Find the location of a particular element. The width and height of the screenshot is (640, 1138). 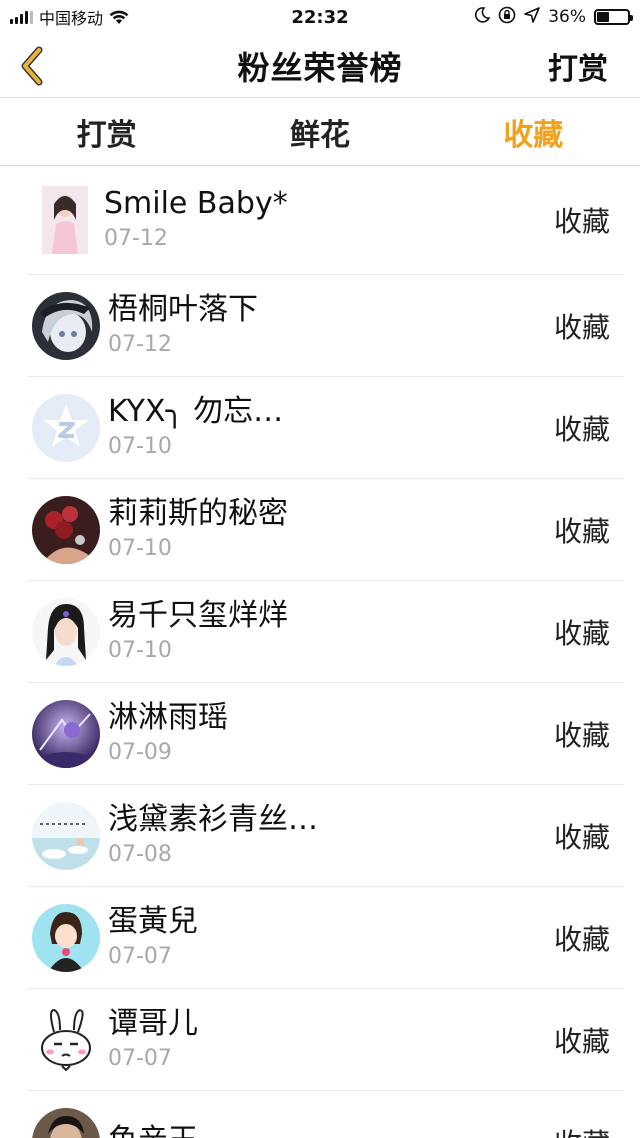

list-item: 莉莉斯的秘密 07-10 收藏 is located at coordinates (326, 530).